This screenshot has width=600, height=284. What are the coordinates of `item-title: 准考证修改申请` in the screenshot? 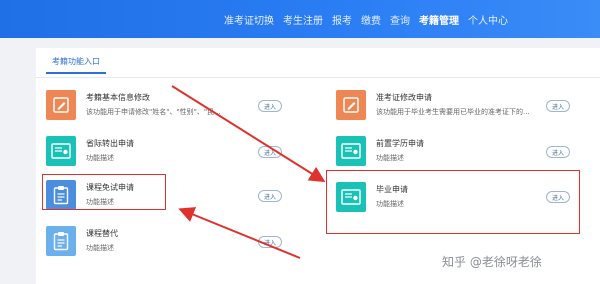 It's located at (404, 97).